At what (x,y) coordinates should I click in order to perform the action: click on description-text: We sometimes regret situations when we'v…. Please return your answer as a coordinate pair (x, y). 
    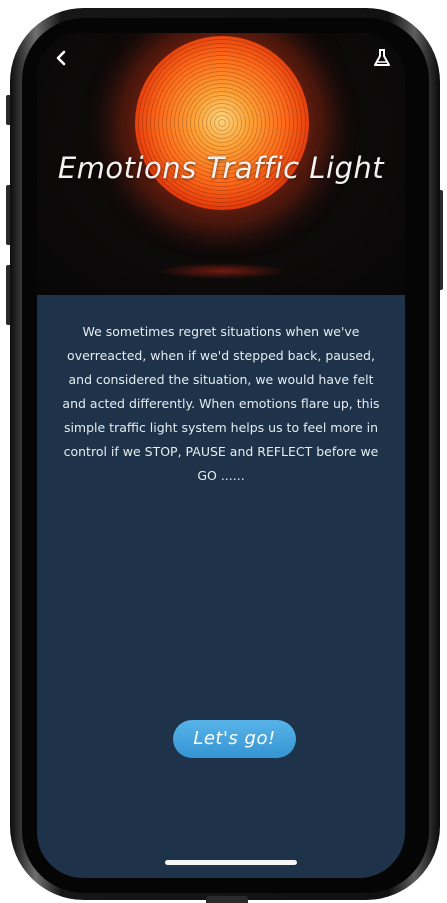
    Looking at the image, I should click on (221, 403).